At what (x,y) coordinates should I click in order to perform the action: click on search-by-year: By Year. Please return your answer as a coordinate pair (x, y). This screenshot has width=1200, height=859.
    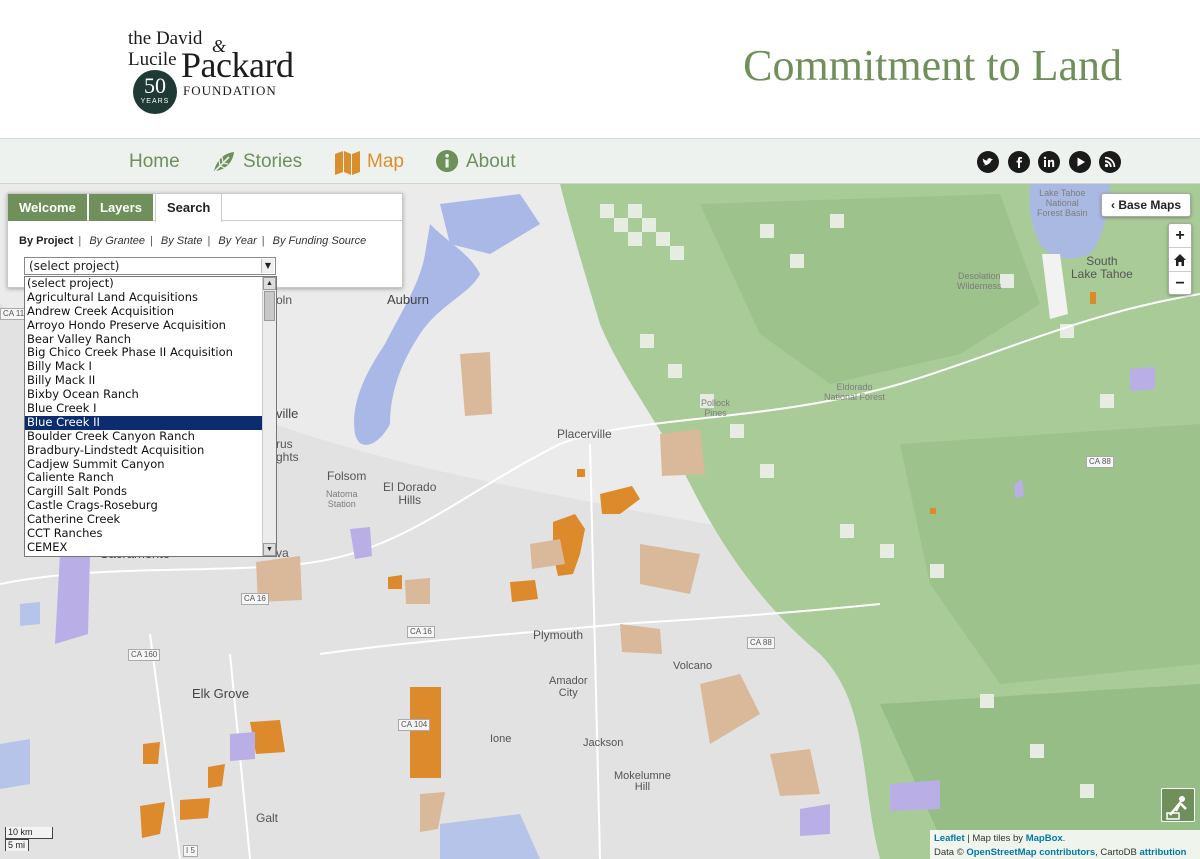
    Looking at the image, I should click on (237, 241).